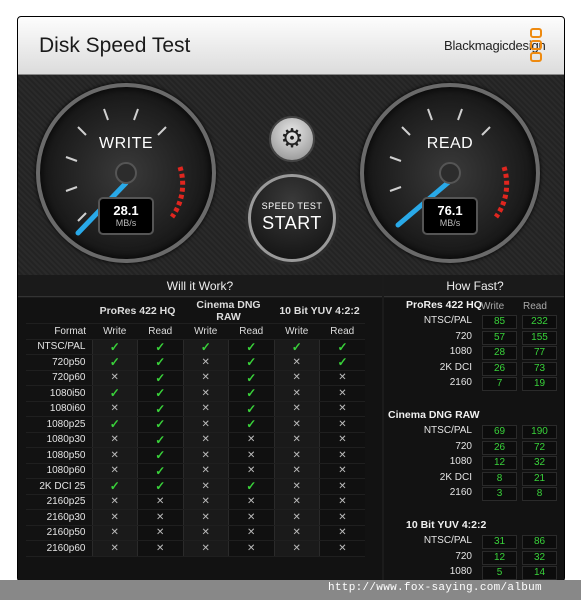  What do you see at coordinates (292, 206) in the screenshot?
I see `start-small-label: SPEED TEST` at bounding box center [292, 206].